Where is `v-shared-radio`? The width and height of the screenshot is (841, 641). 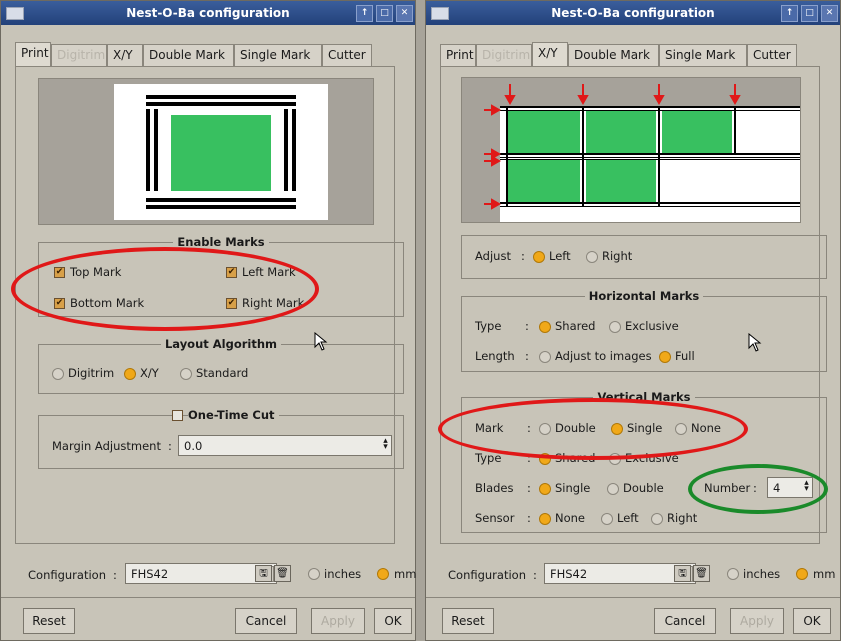 v-shared-radio is located at coordinates (545, 459).